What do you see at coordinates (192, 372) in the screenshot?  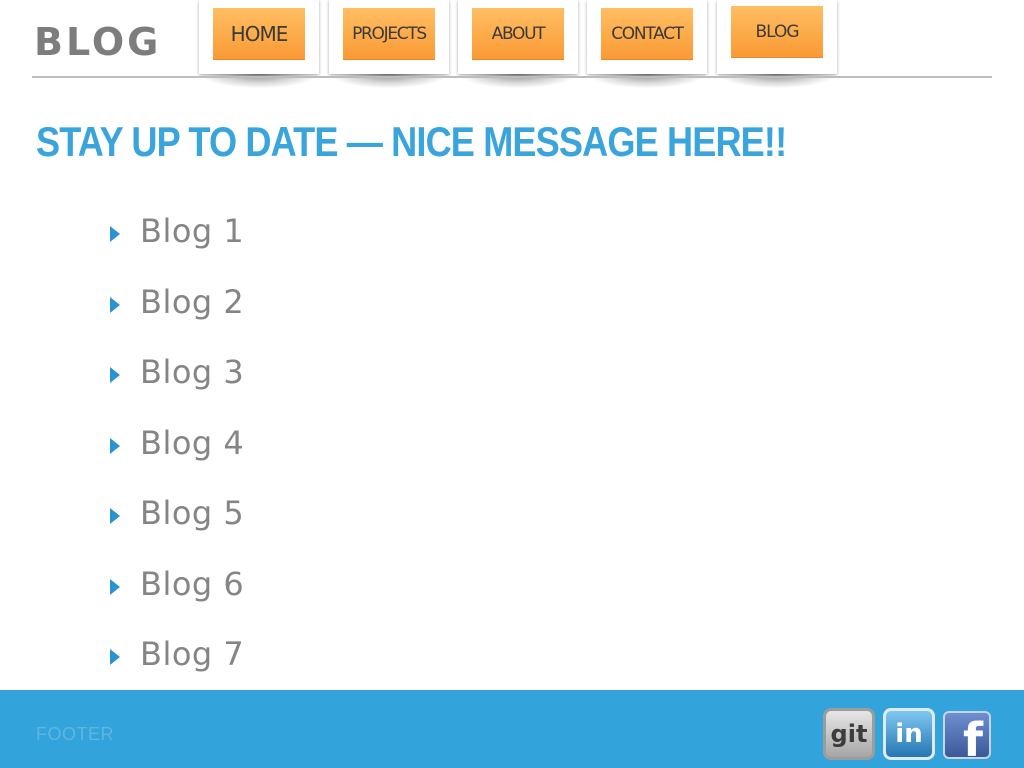 I see `blog-link: Blog 3` at bounding box center [192, 372].